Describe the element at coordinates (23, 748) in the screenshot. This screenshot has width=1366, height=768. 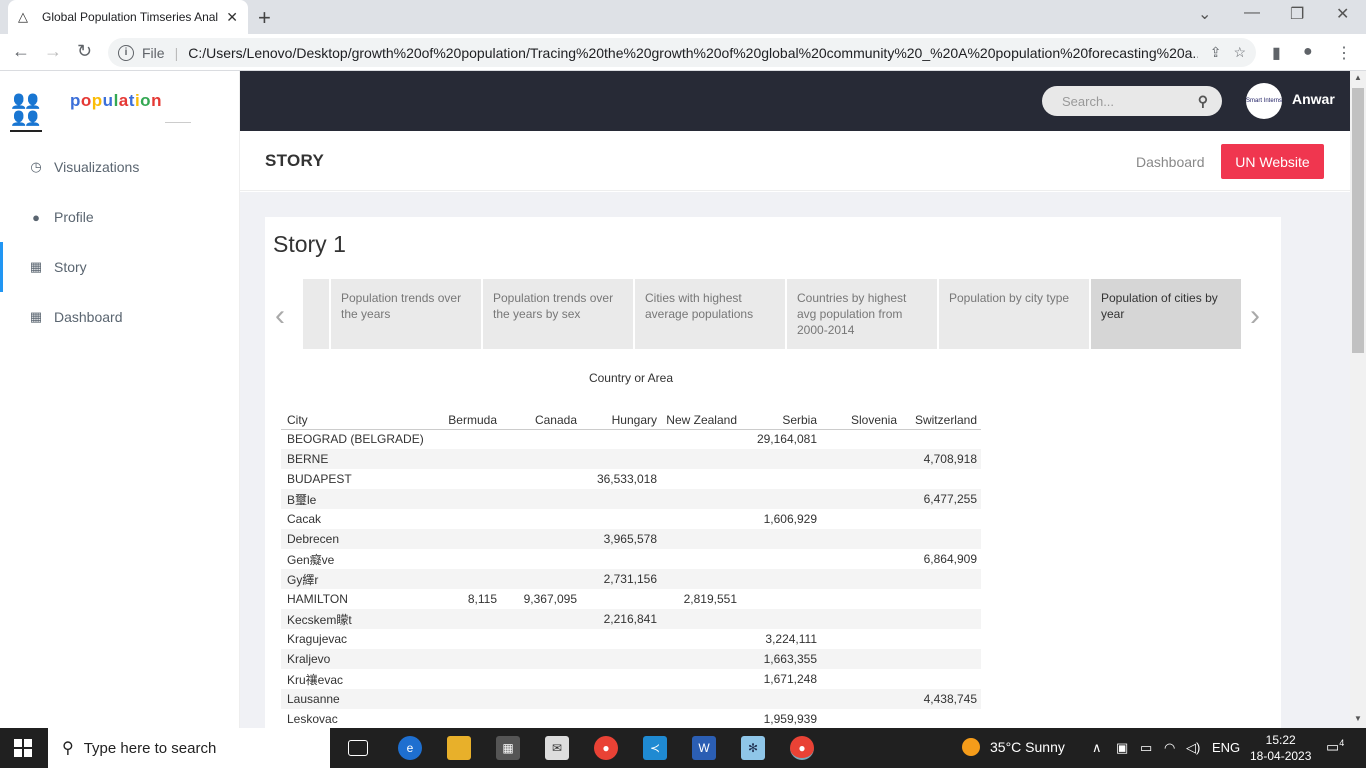
I see `windows-start-icon` at that location.